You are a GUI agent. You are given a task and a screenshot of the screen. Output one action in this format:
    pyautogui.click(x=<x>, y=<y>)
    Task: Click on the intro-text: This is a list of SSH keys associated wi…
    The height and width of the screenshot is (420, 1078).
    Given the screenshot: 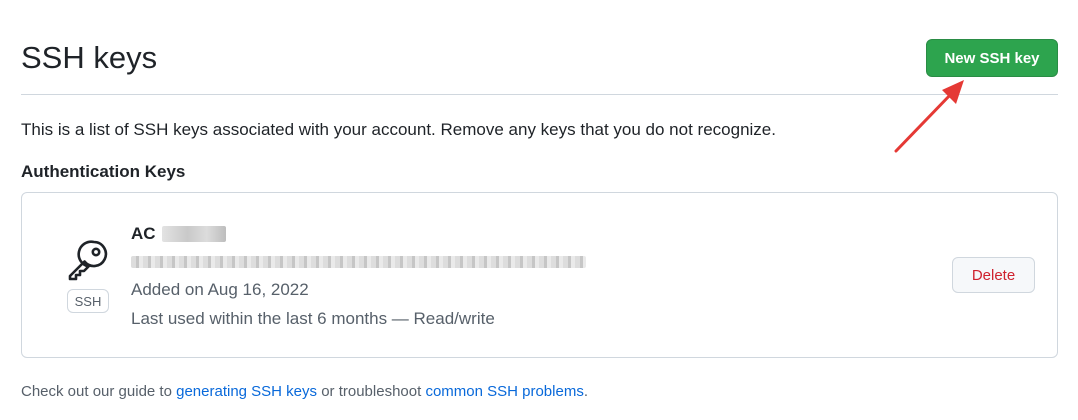 What is the action you would take?
    pyautogui.click(x=398, y=129)
    